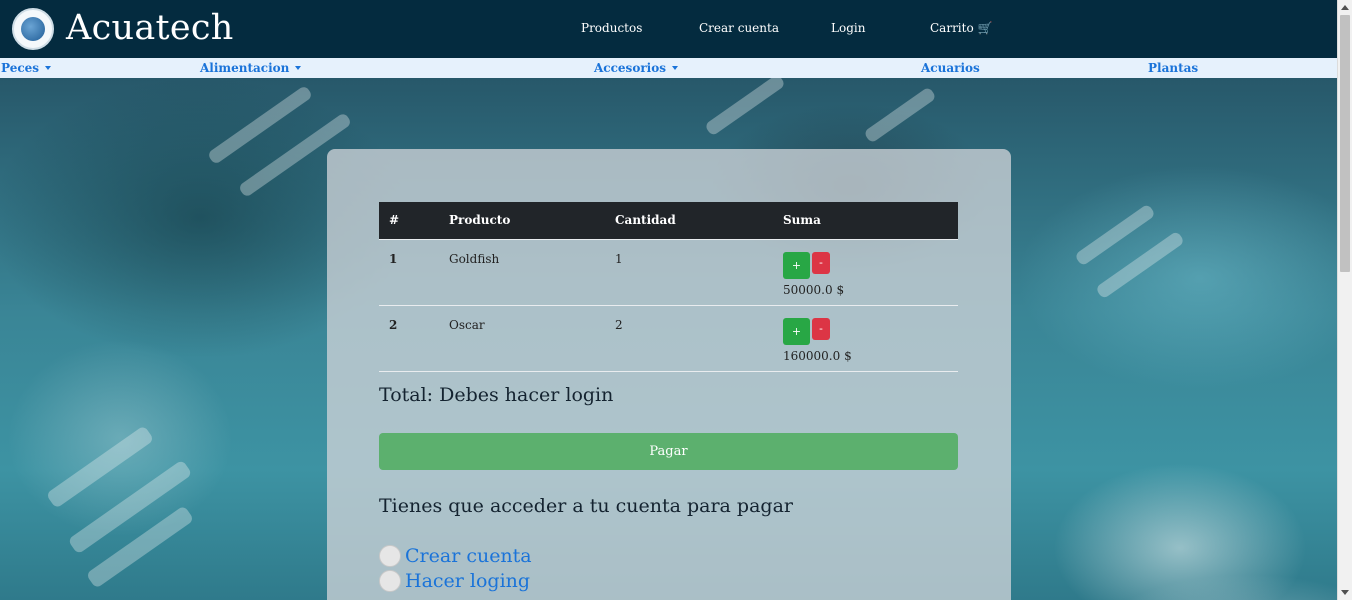  I want to click on scrollbar-thumb, so click(1345, 143).